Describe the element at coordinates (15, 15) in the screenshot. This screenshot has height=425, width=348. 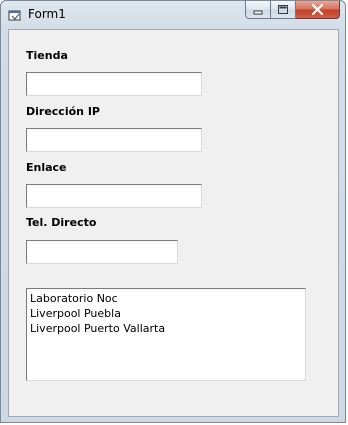
I see `vb-form-icon` at that location.